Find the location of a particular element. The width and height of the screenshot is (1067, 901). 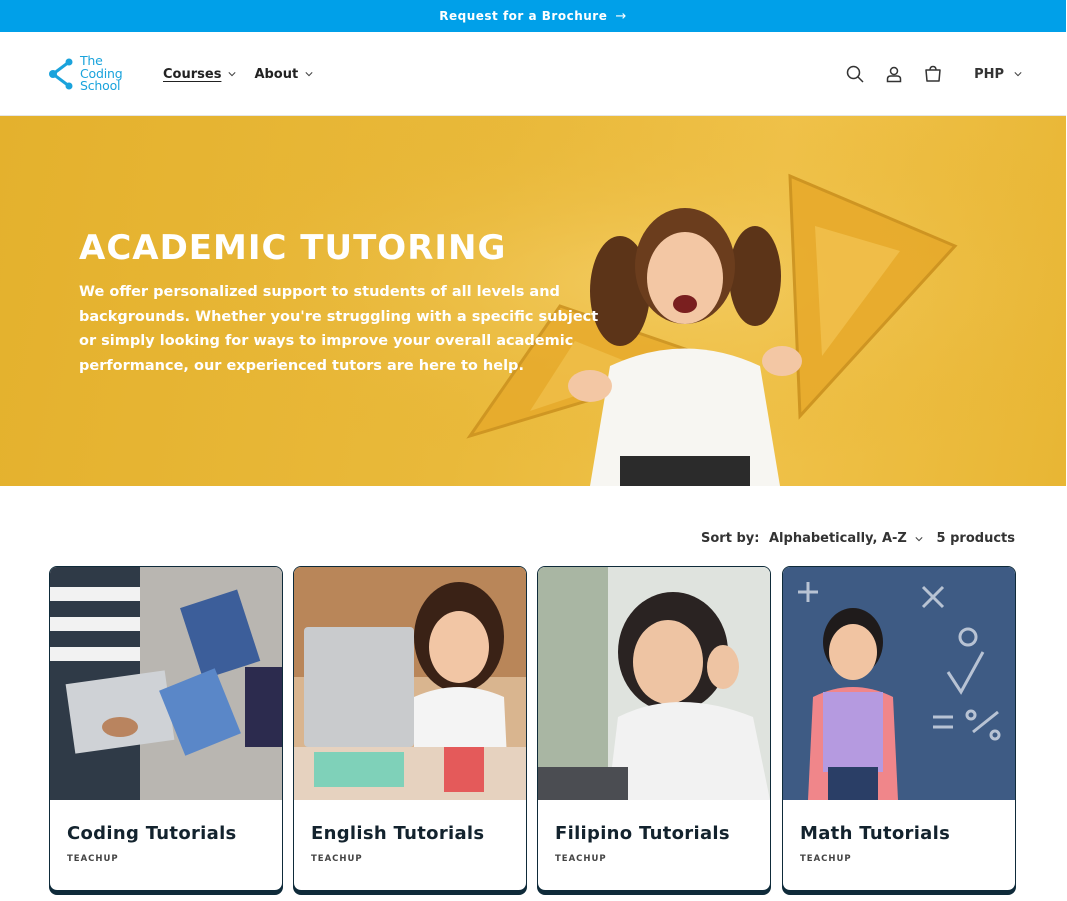

product-card: Filipino Tutorials TEACHUP is located at coordinates (654, 728).